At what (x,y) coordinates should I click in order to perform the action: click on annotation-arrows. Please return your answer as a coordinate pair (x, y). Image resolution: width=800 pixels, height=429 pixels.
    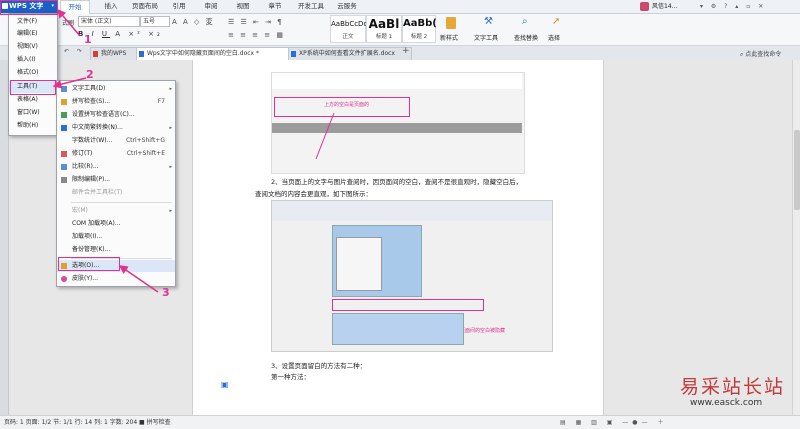
    Looking at the image, I should click on (105, 150).